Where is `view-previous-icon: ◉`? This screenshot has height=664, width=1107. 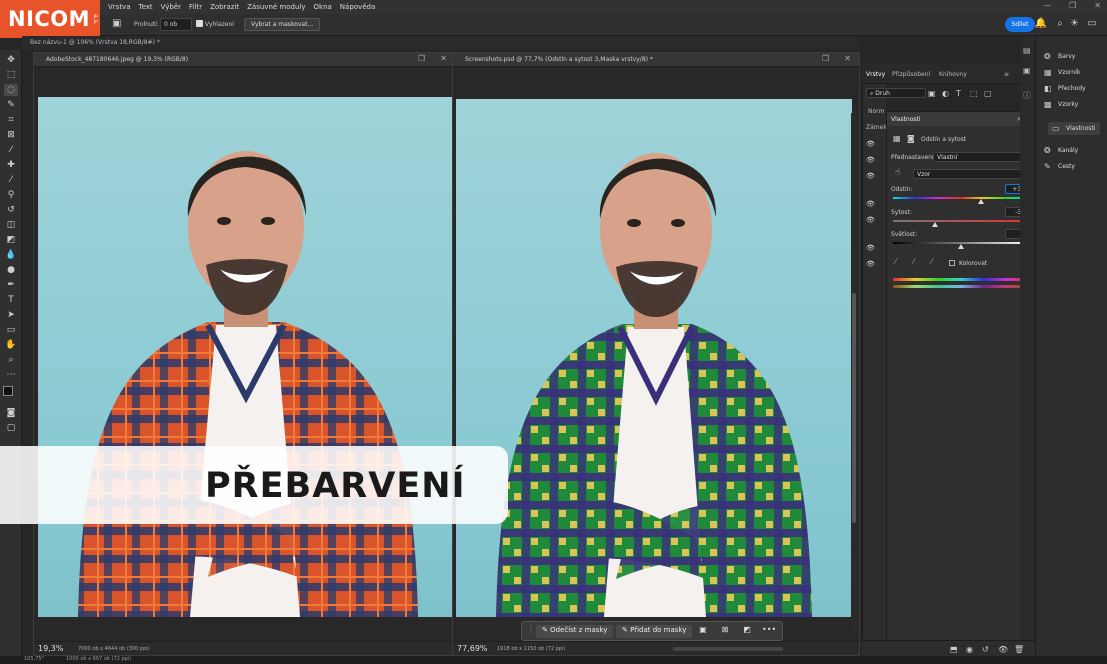 view-previous-icon: ◉ is located at coordinates (969, 649).